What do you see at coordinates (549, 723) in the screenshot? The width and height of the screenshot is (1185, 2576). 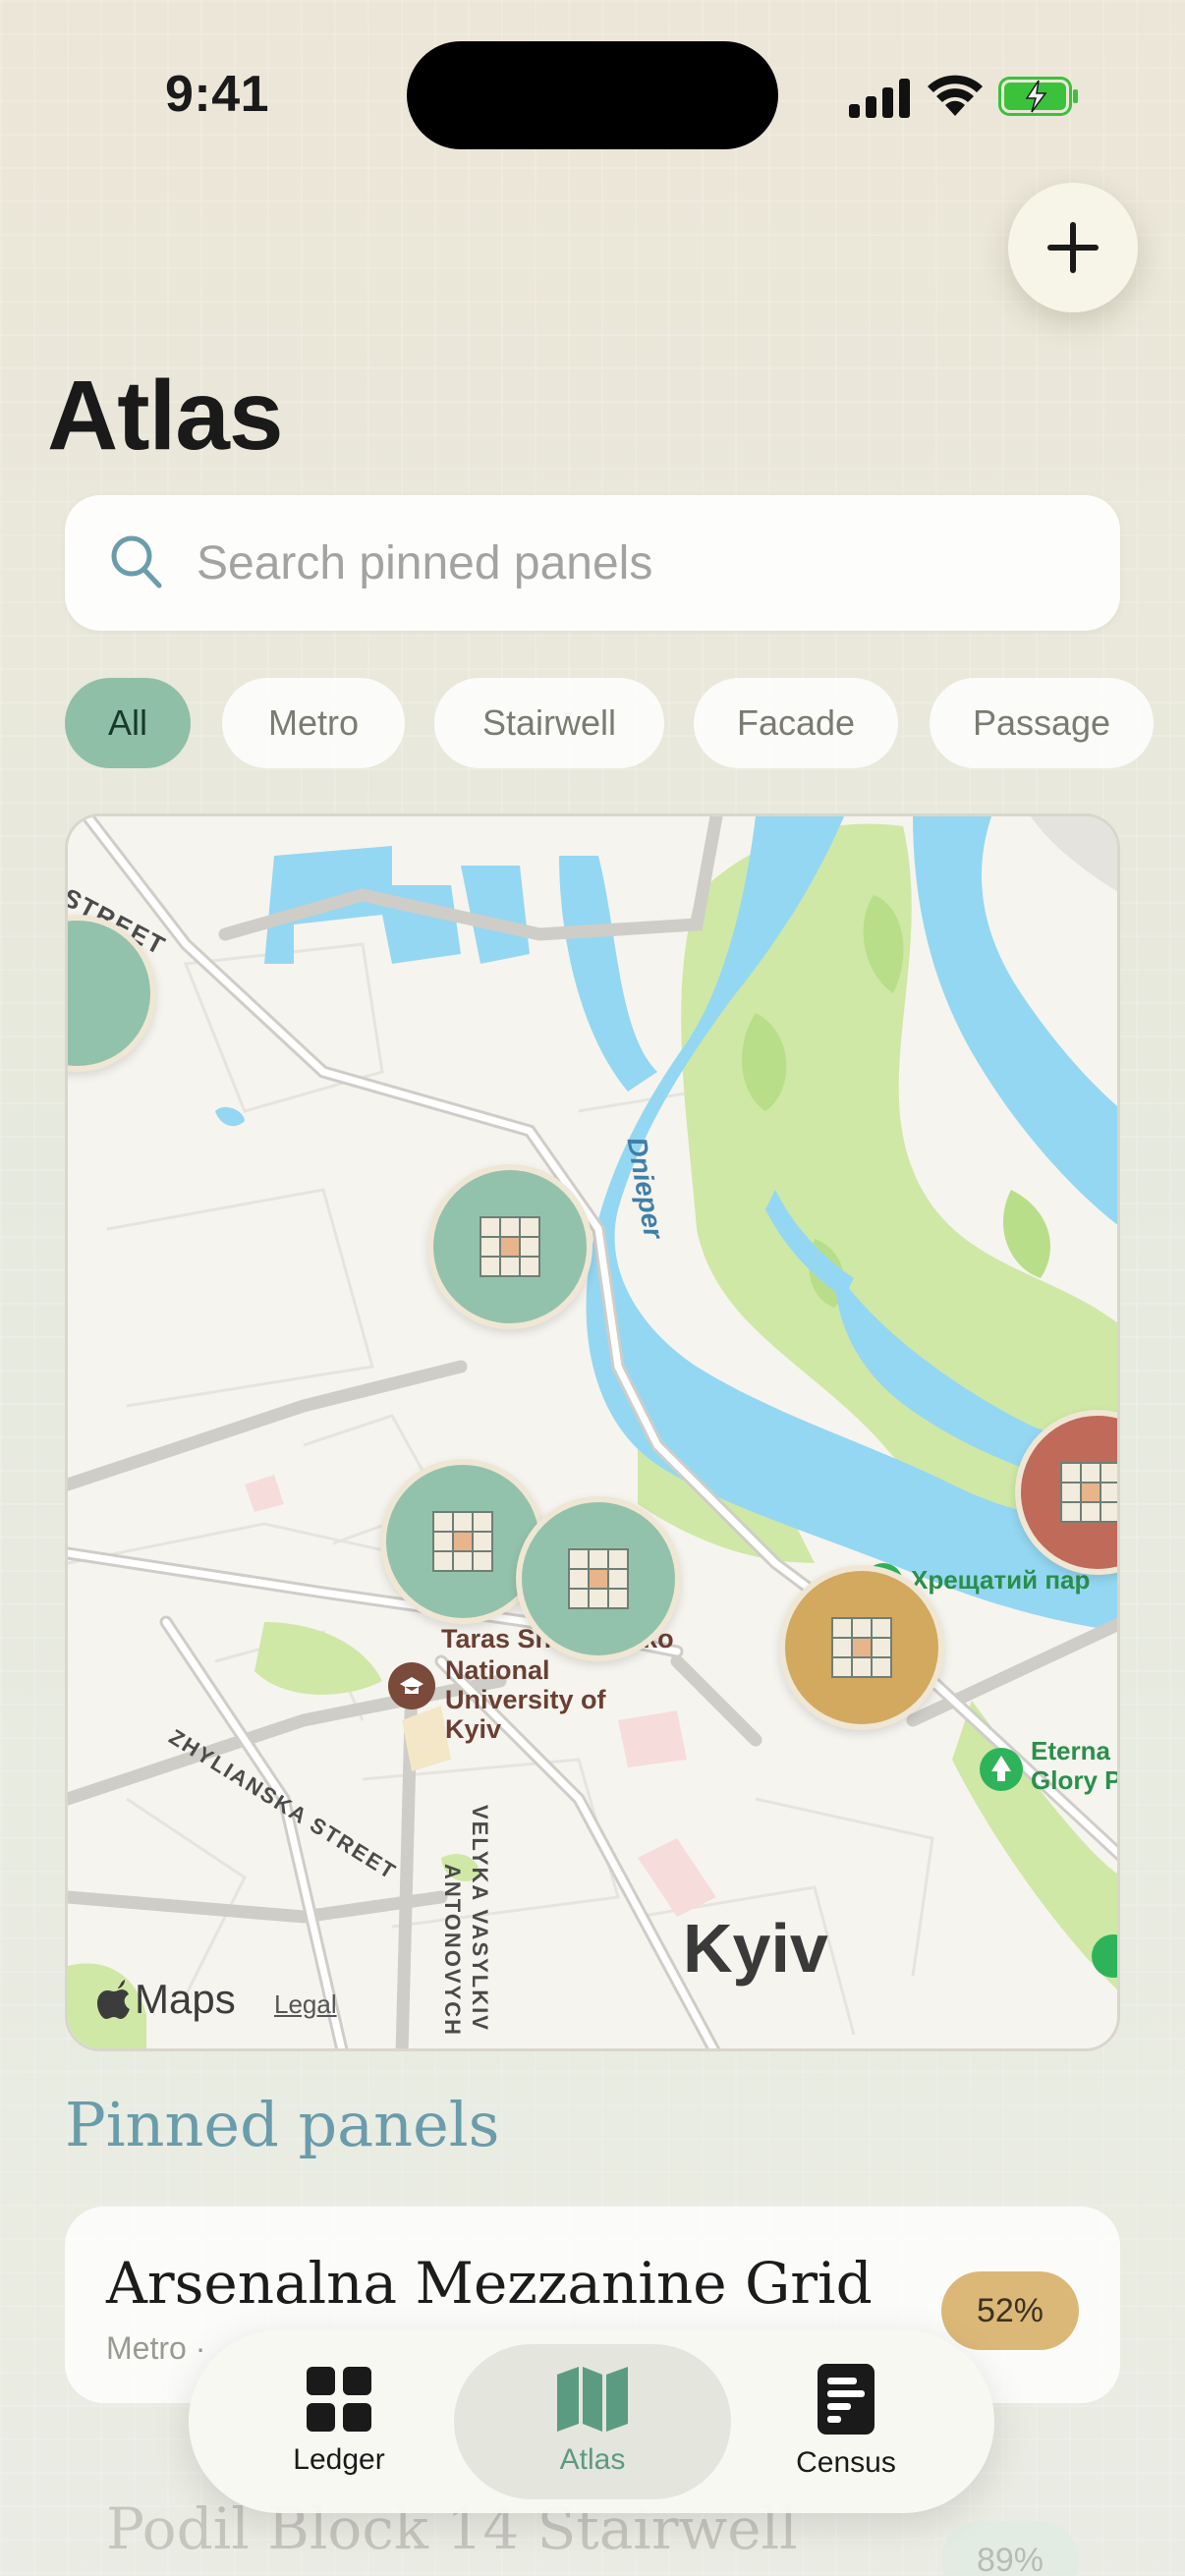 I see `filter-chip-stairwell: Stairwell` at bounding box center [549, 723].